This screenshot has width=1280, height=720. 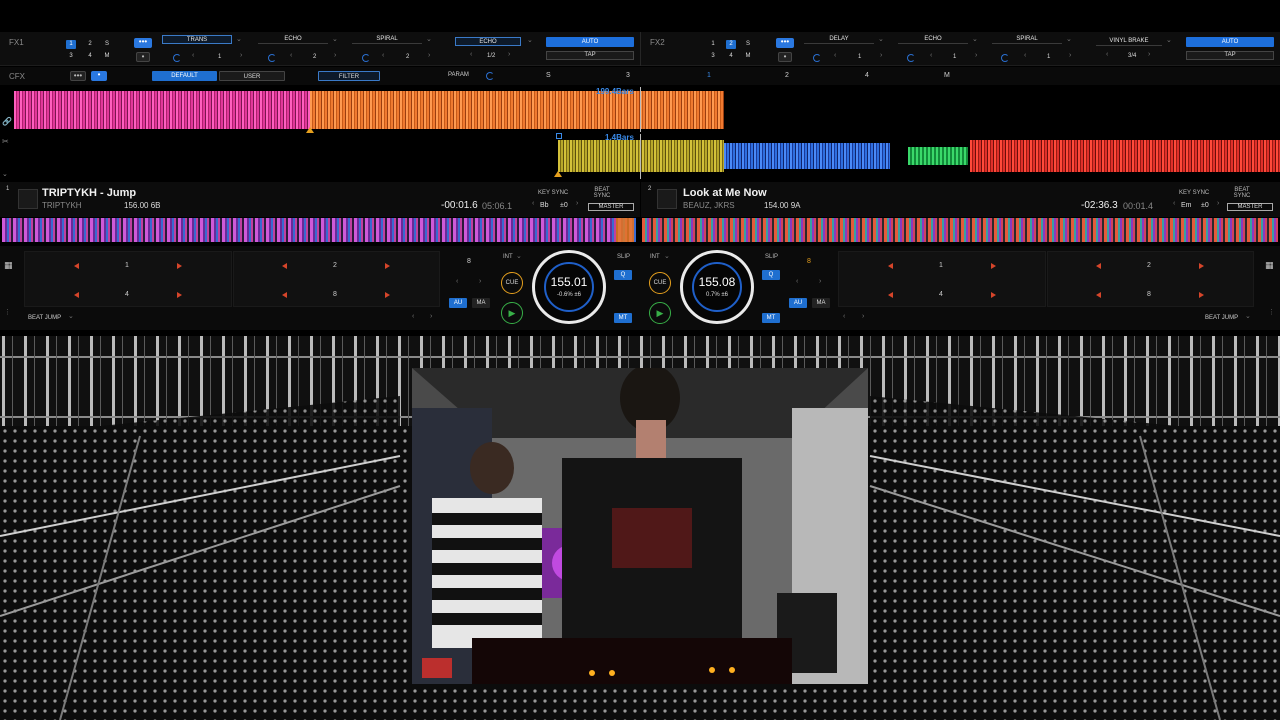 What do you see at coordinates (933, 39) in the screenshot?
I see `fx2-effect-2-select: ECHO` at bounding box center [933, 39].